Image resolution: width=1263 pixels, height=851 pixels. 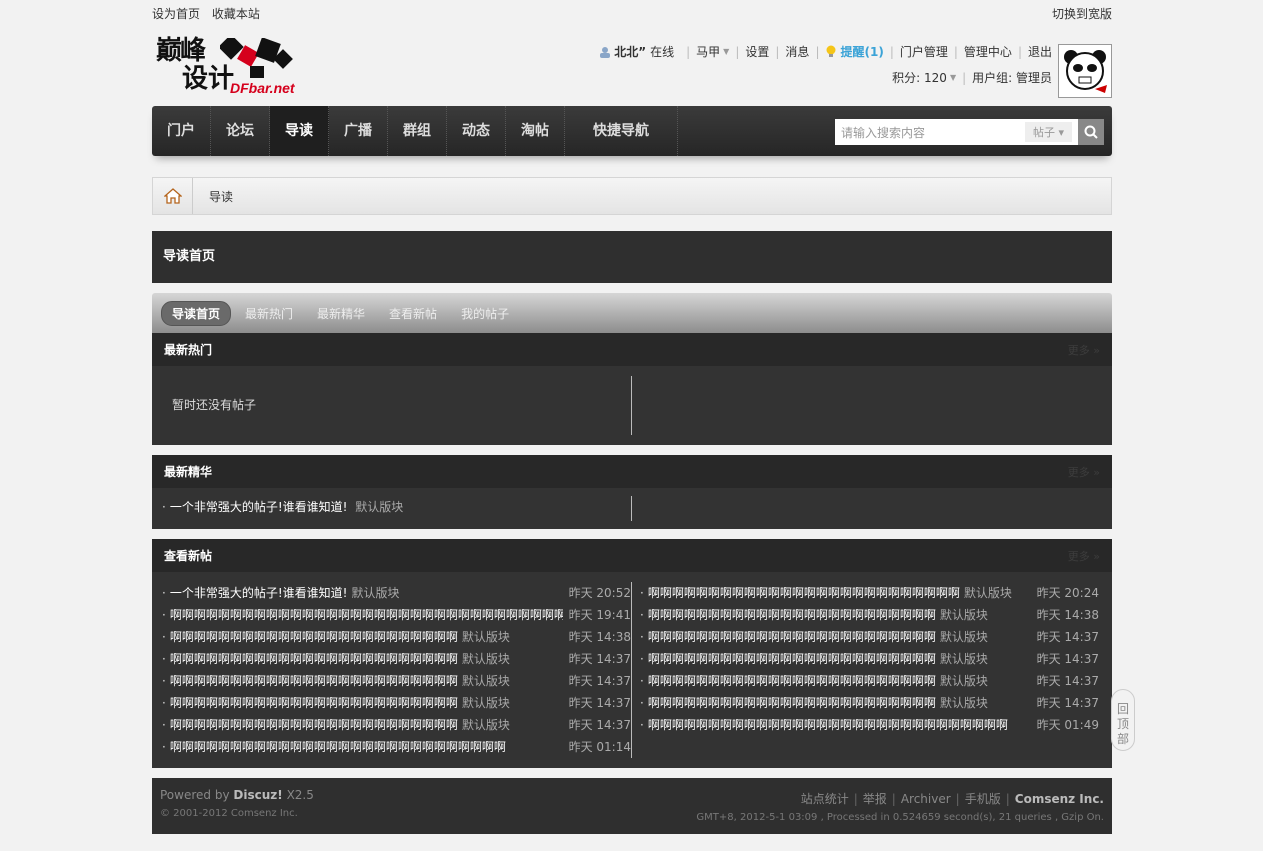 I want to click on settings-link: 设置, so click(x=757, y=52).